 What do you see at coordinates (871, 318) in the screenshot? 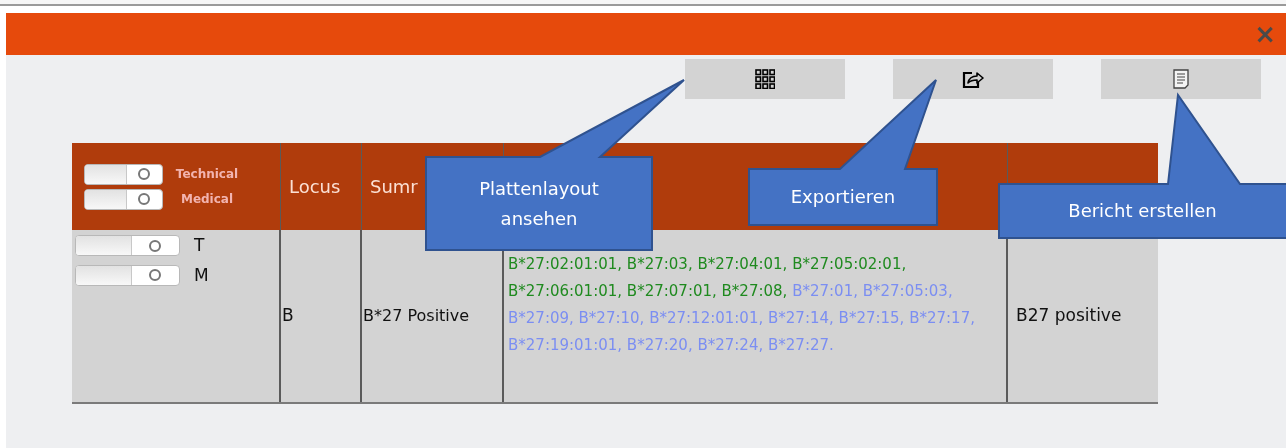
I see `allele-code: B*27:15,` at bounding box center [871, 318].